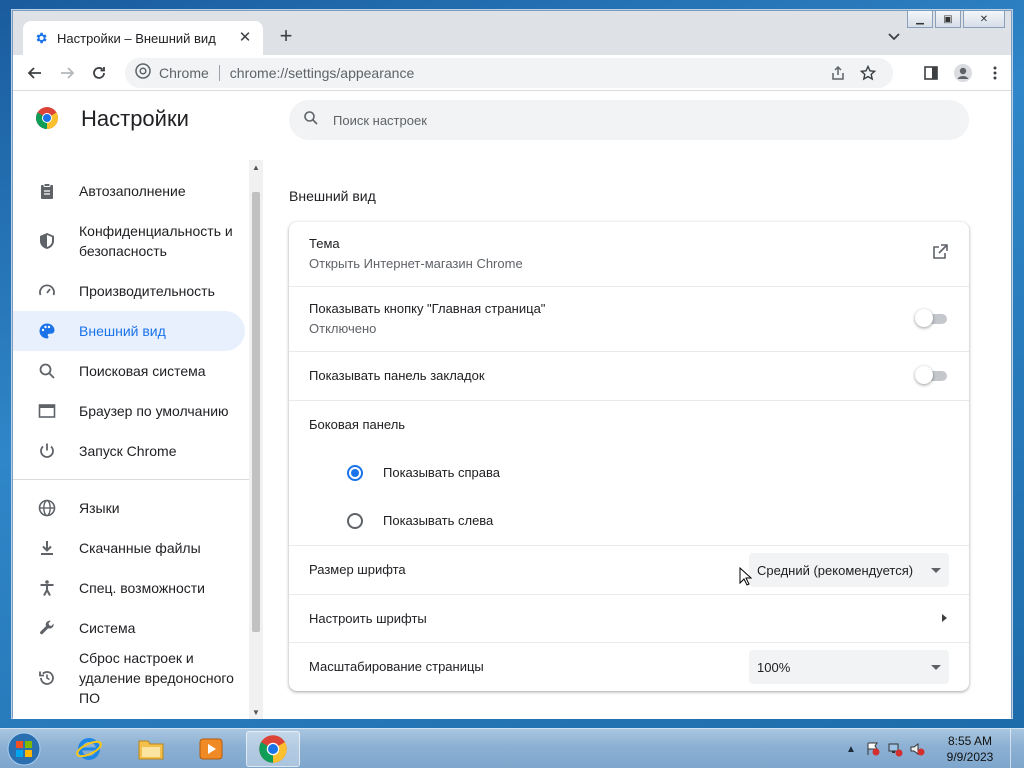  Describe the element at coordinates (151, 749) in the screenshot. I see `file-explorer-icon` at that location.